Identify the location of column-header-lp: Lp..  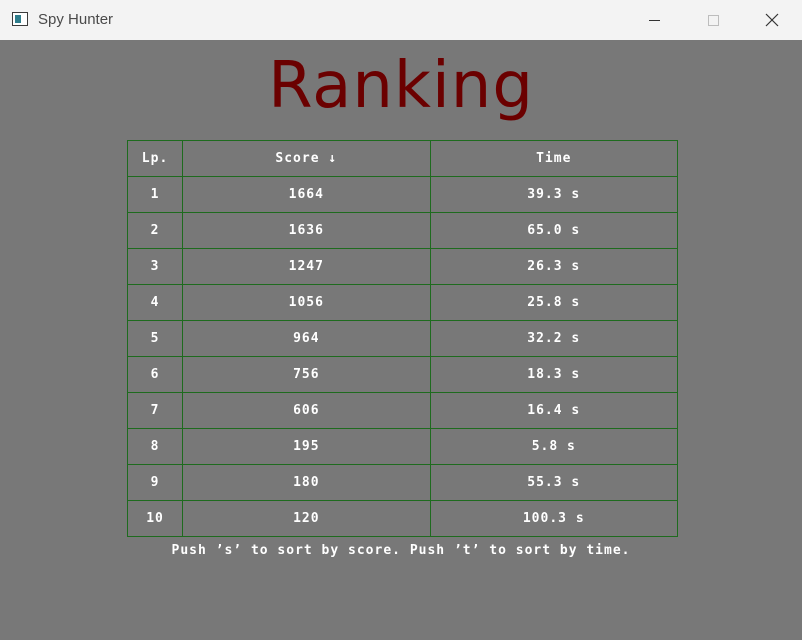
(155, 158).